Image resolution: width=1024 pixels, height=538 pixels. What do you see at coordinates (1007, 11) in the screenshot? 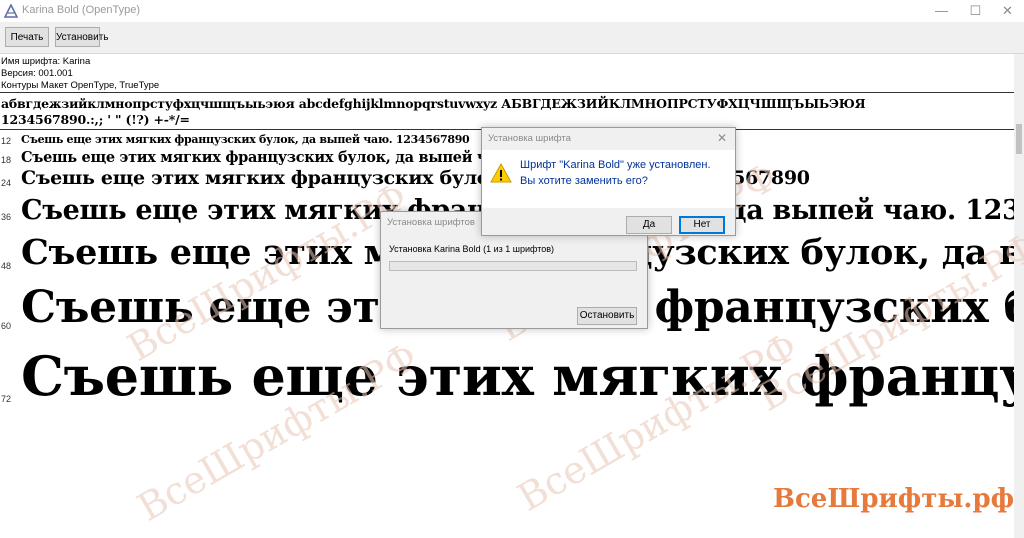
I see `close-button: ✕` at bounding box center [1007, 11].